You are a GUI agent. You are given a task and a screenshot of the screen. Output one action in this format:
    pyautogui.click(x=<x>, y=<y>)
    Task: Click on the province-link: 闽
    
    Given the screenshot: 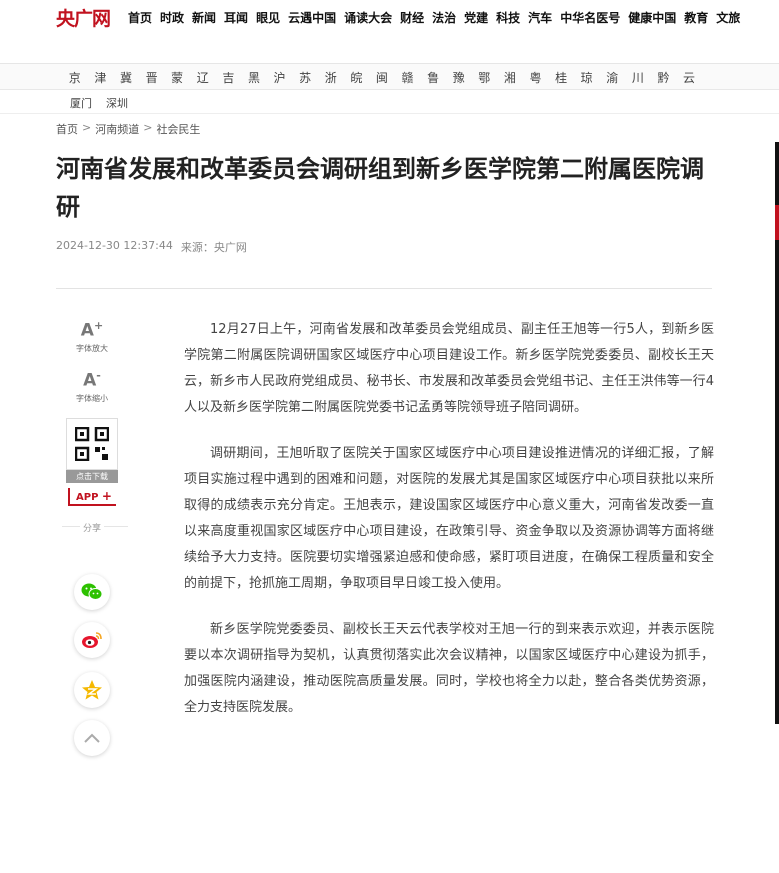 What is the action you would take?
    pyautogui.click(x=382, y=77)
    